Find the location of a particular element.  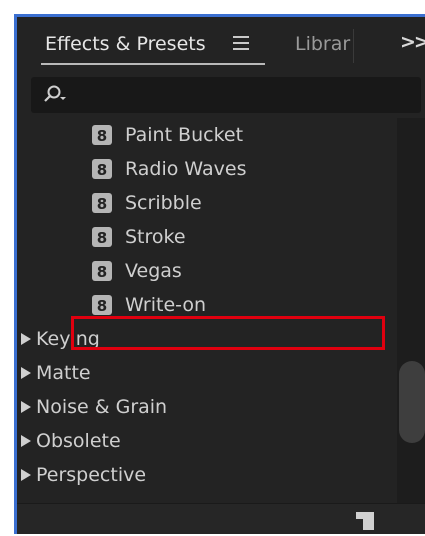

category-label: Perspective is located at coordinates (91, 475).